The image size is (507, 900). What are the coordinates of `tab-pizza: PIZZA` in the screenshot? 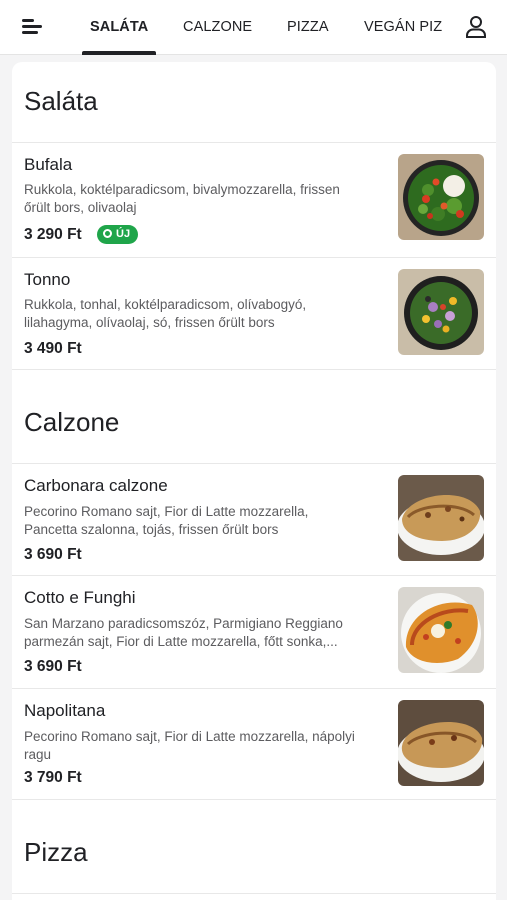 It's located at (308, 27).